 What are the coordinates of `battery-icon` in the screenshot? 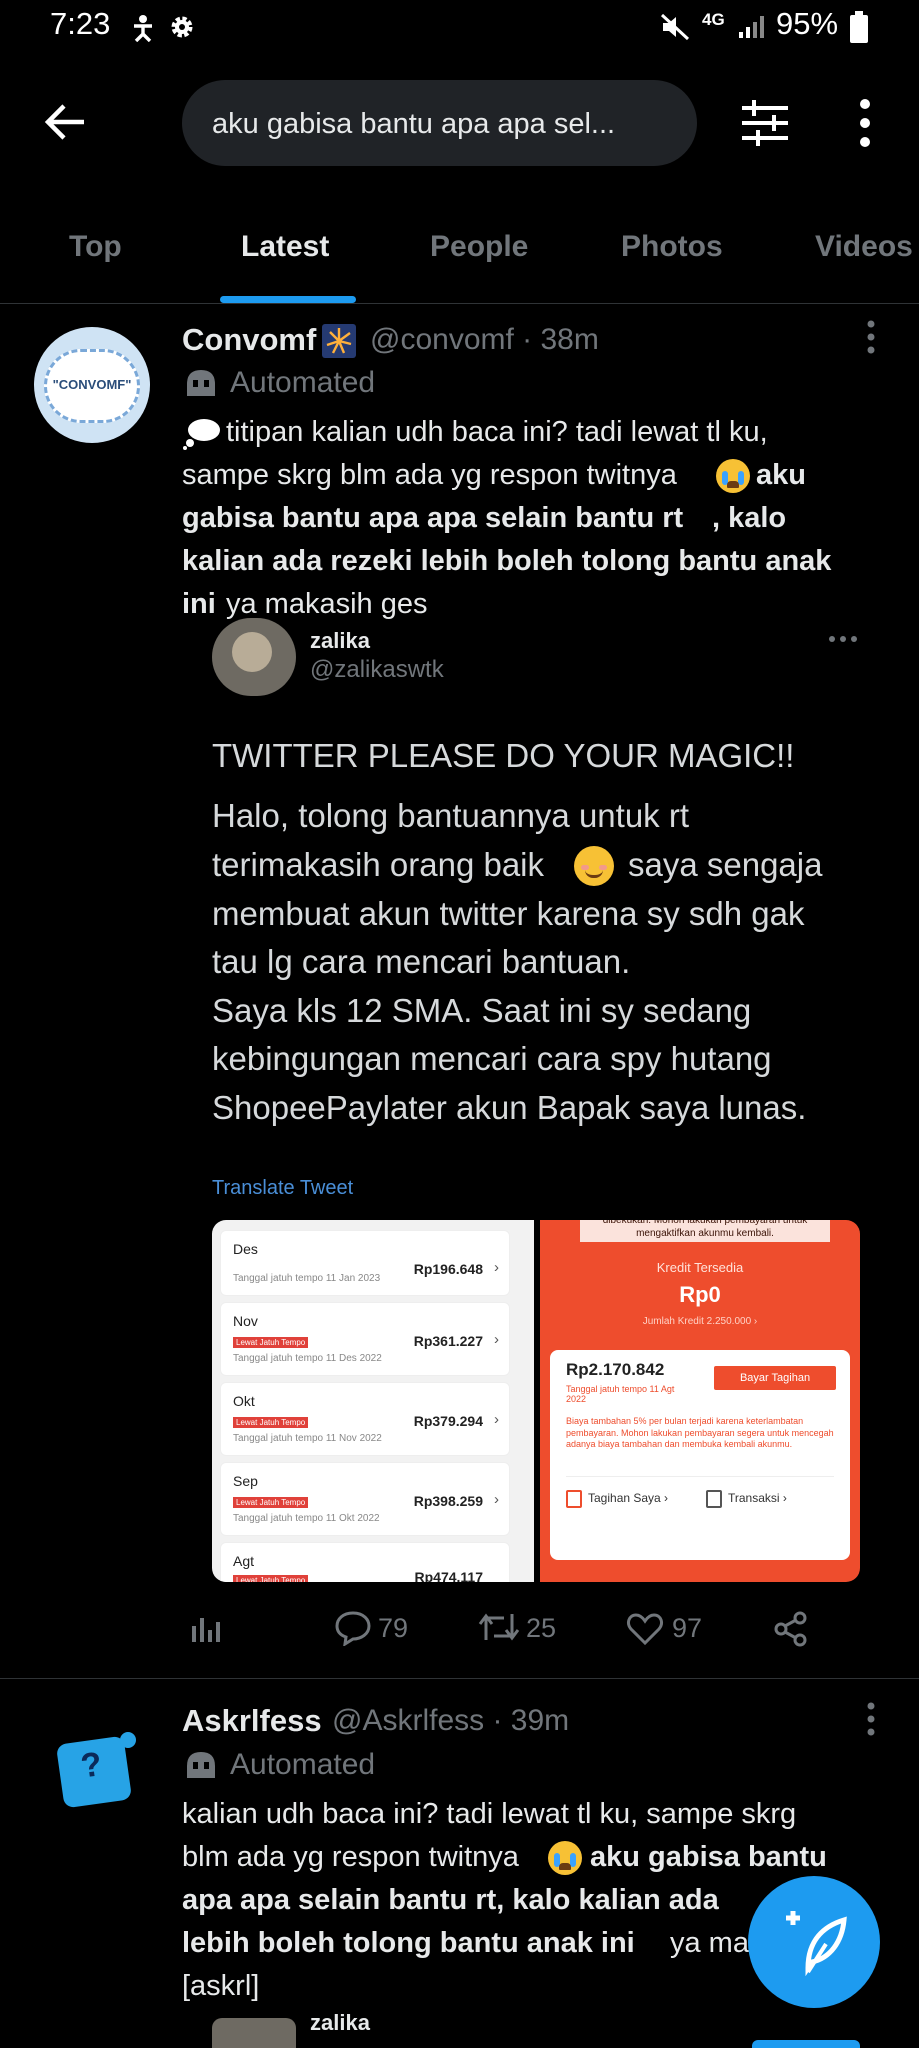 It's located at (859, 27).